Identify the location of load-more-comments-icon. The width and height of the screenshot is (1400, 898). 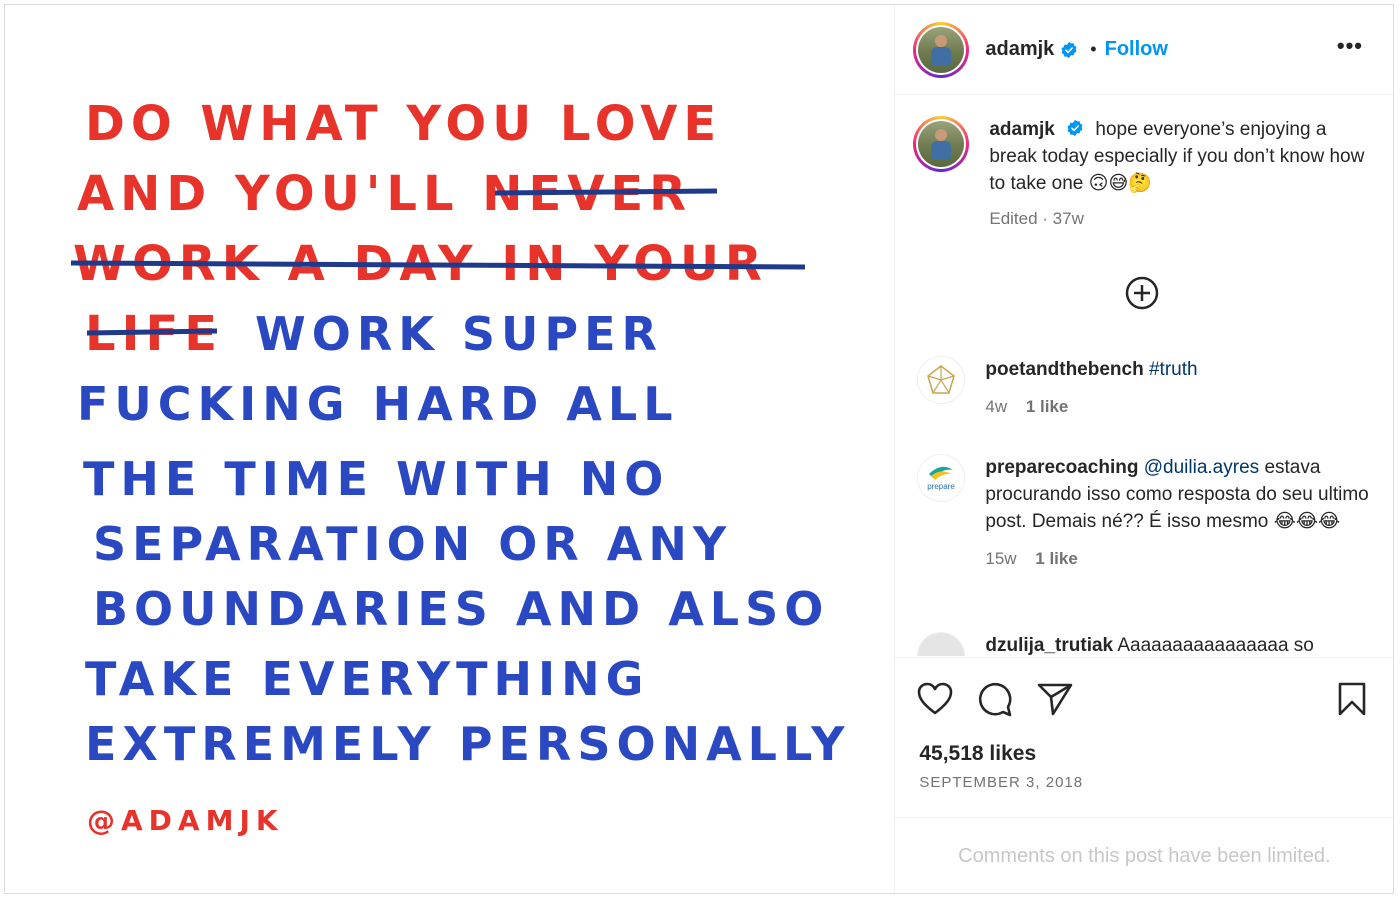
(1142, 293).